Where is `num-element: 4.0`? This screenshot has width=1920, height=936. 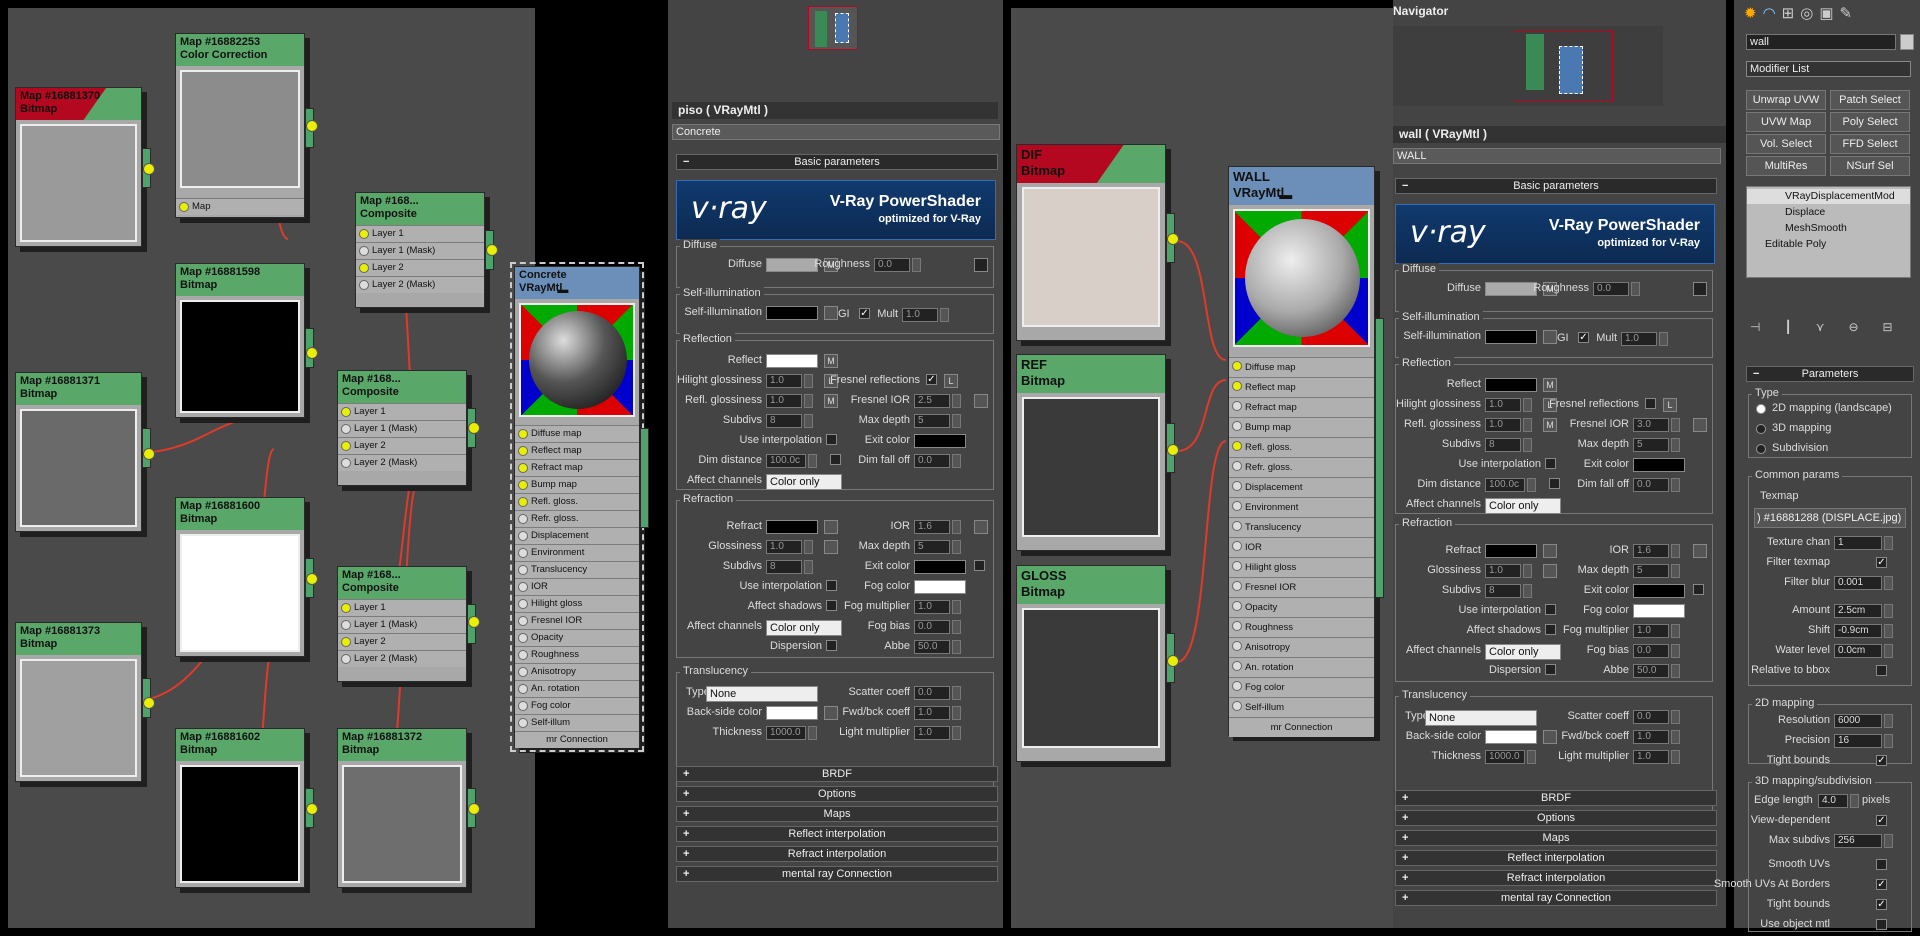
num-element: 4.0 is located at coordinates (1833, 801).